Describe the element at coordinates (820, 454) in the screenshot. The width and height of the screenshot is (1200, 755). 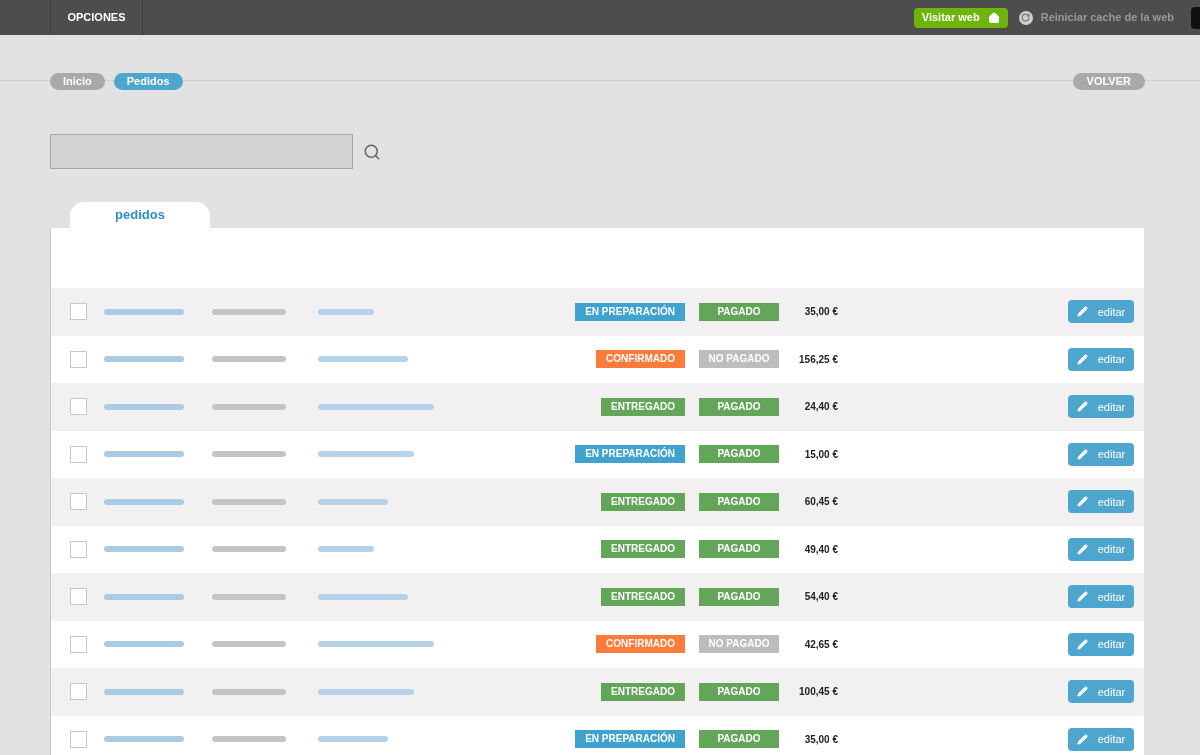
I see `order-total: 15,00 €` at that location.